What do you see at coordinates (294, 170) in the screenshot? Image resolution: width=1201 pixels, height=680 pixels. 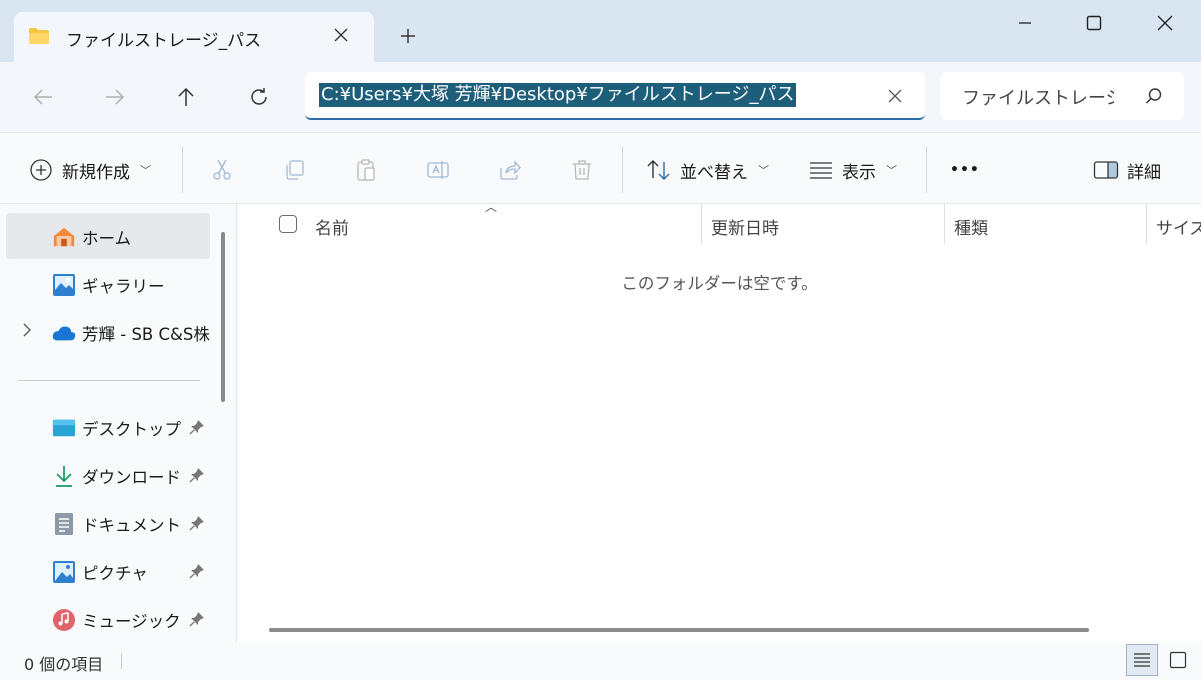 I see `copy-button` at bounding box center [294, 170].